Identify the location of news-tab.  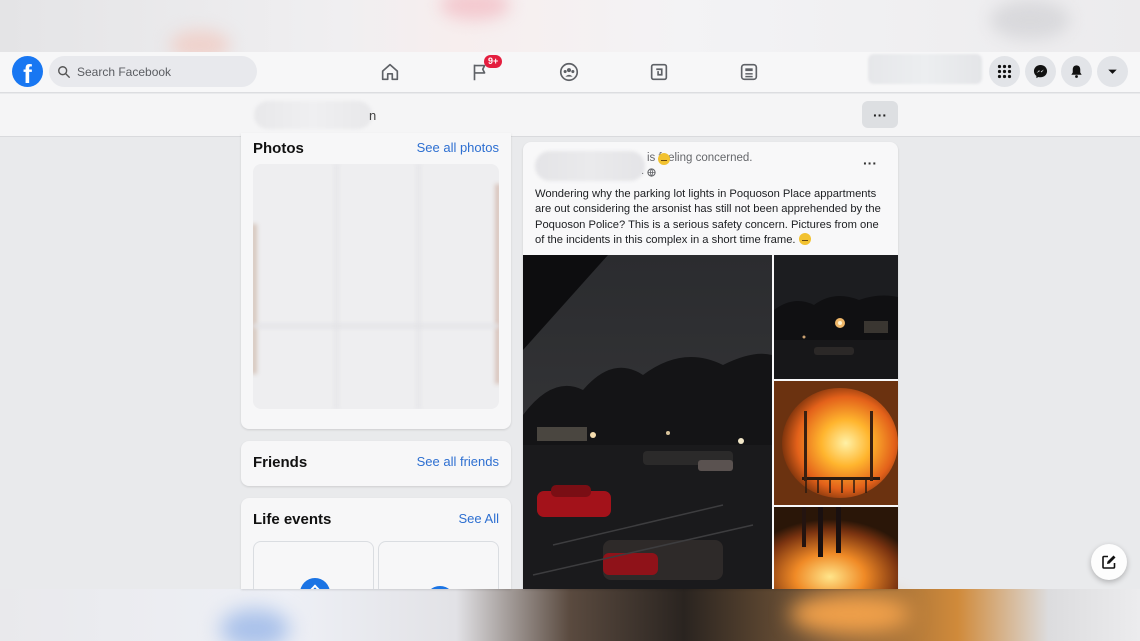
(749, 72).